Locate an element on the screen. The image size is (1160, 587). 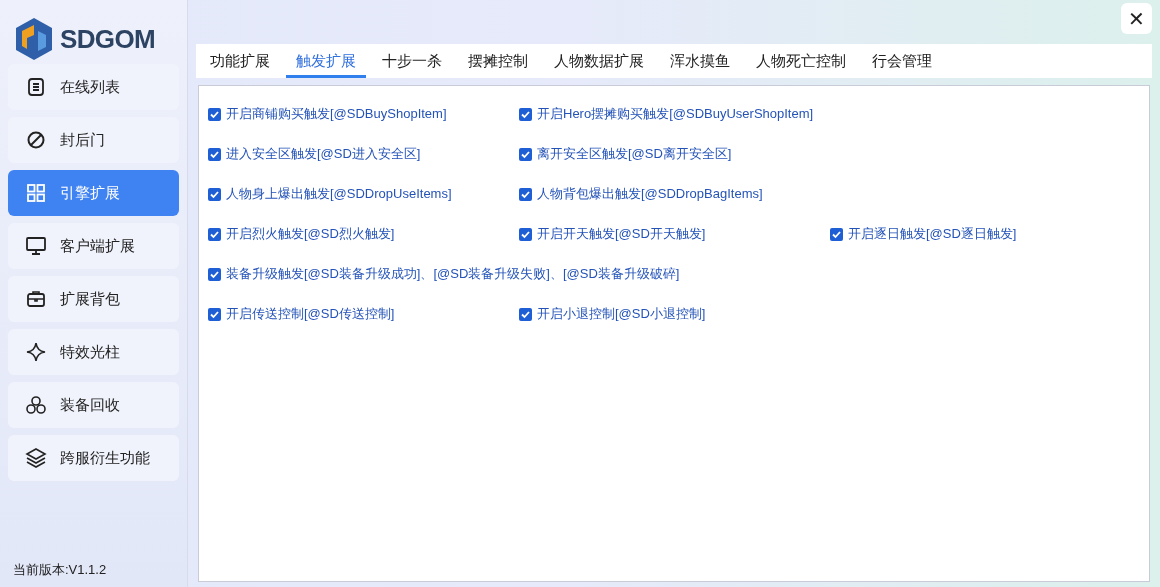
monitor-icon is located at coordinates (36, 246).